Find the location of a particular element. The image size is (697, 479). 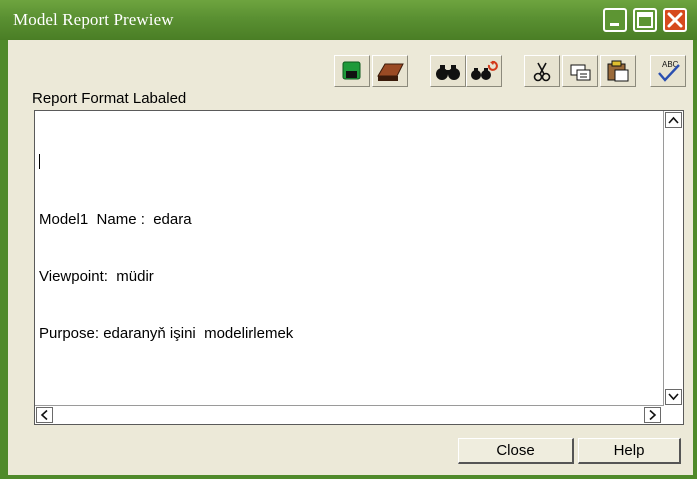

find-icon is located at coordinates (448, 72).